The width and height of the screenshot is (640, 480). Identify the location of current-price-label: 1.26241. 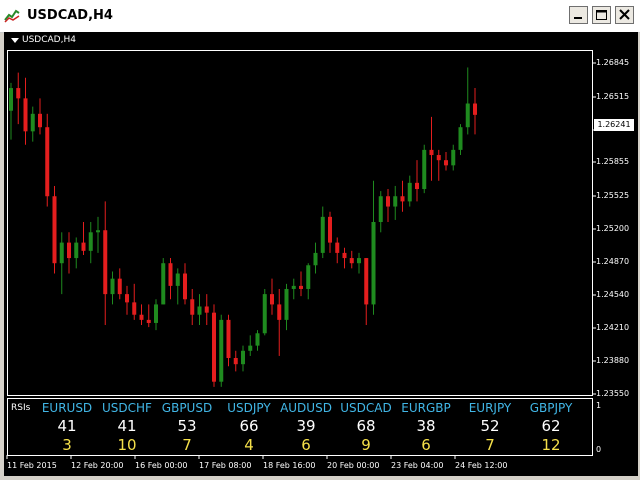
(614, 125).